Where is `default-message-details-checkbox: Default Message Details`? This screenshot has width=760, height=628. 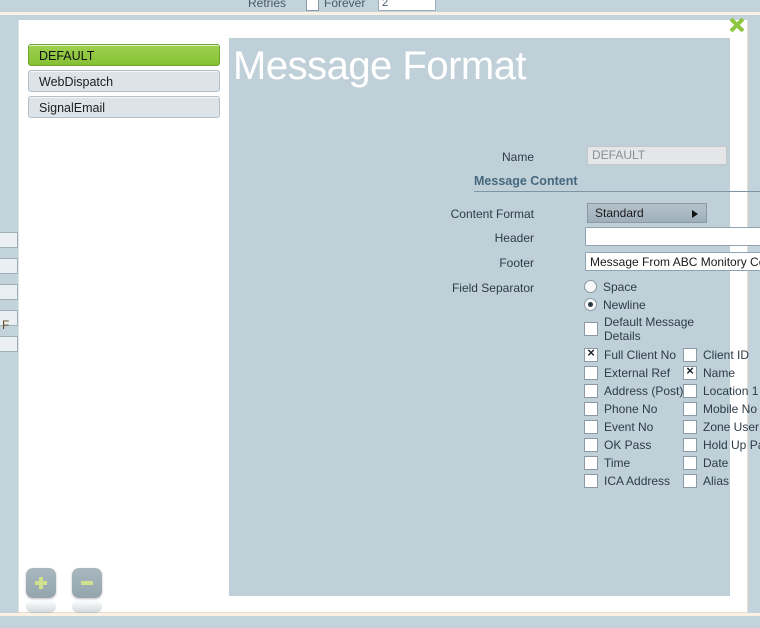
default-message-details-checkbox: Default Message Details is located at coordinates (657, 329).